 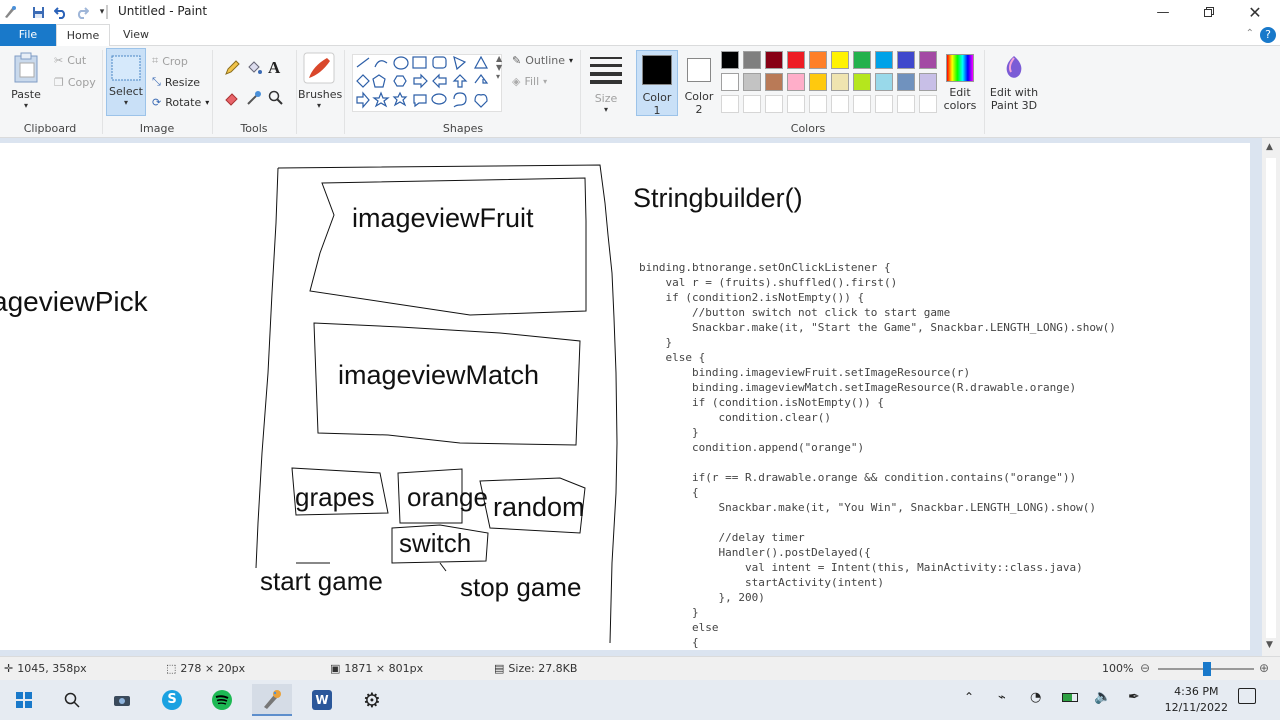 What do you see at coordinates (126, 82) in the screenshot?
I see `select-button: Select ▾` at bounding box center [126, 82].